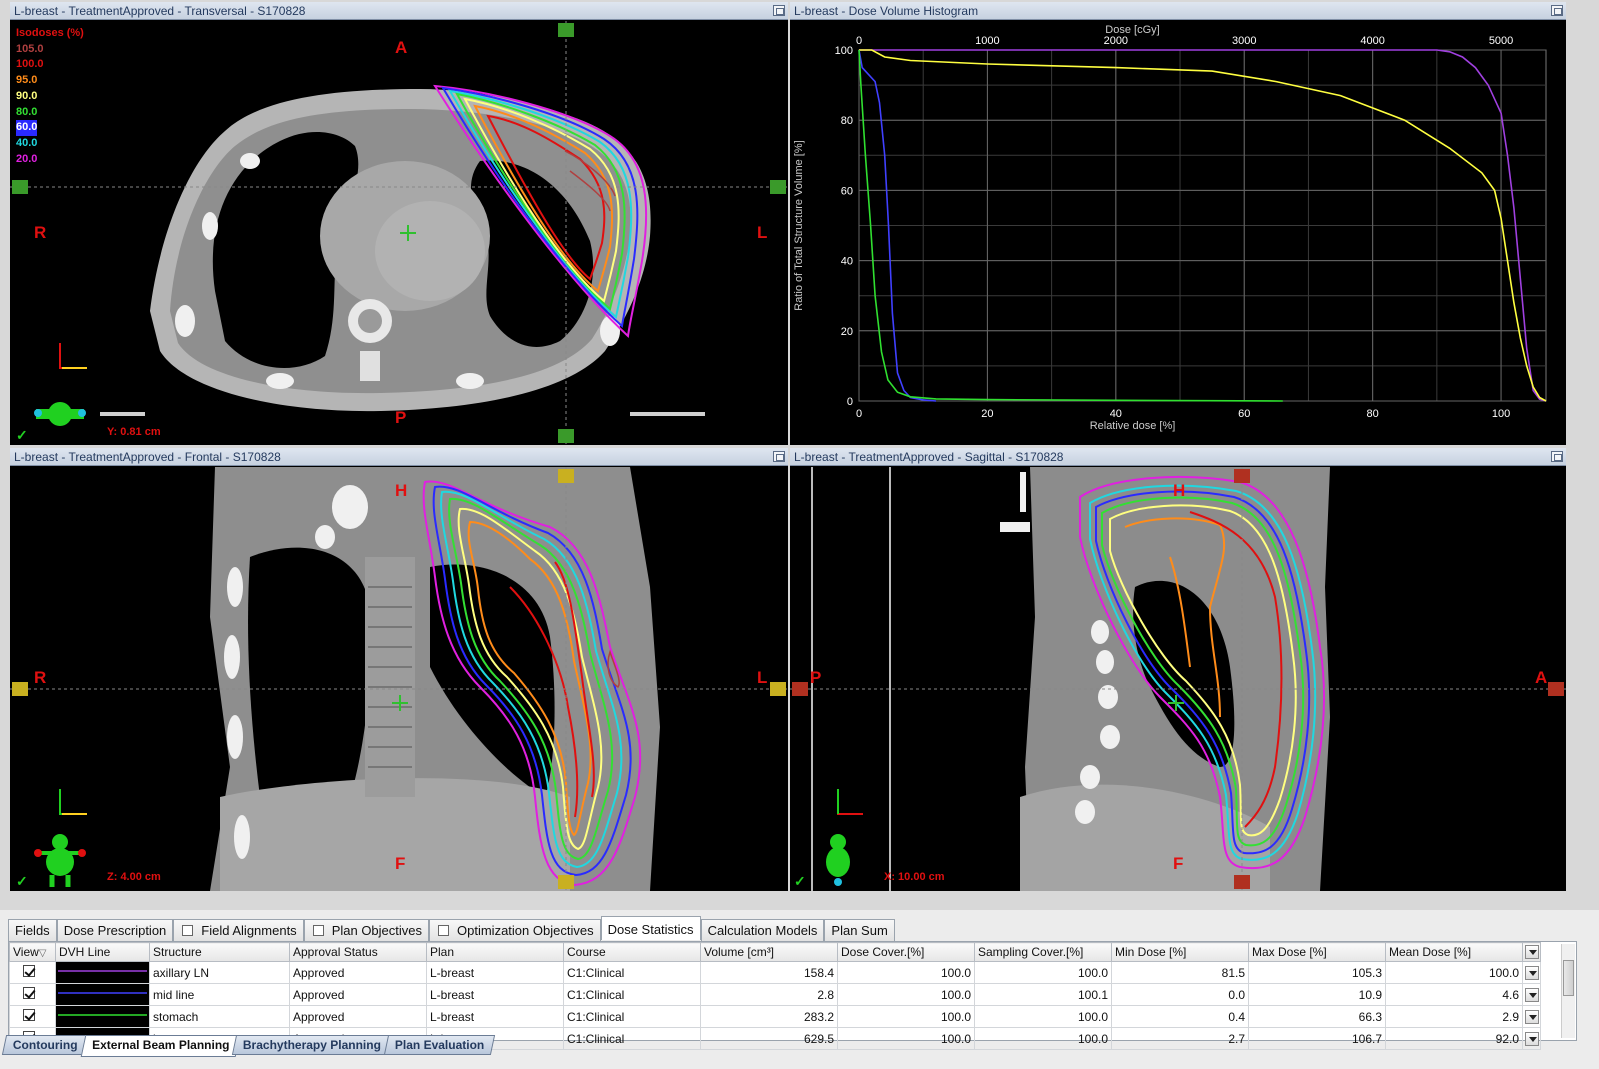 This screenshot has height=1069, width=1599. What do you see at coordinates (850, 402) in the screenshot?
I see `y-tick-label: 0` at bounding box center [850, 402].